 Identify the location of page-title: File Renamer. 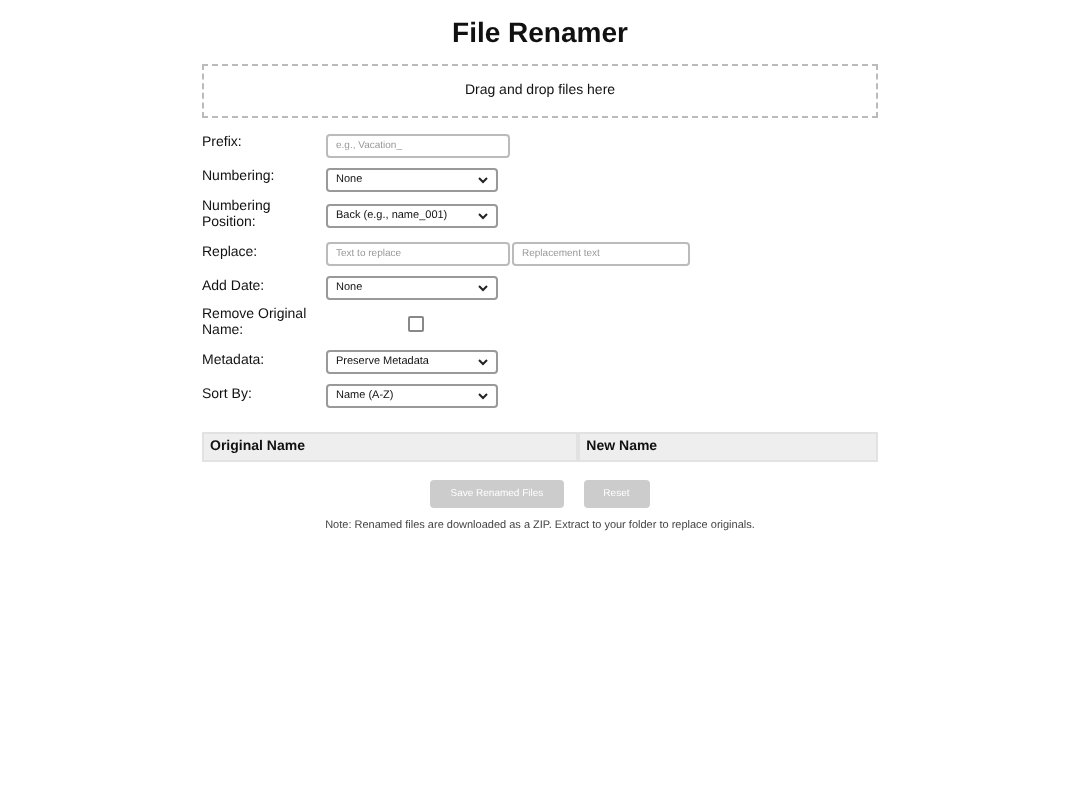
(540, 32).